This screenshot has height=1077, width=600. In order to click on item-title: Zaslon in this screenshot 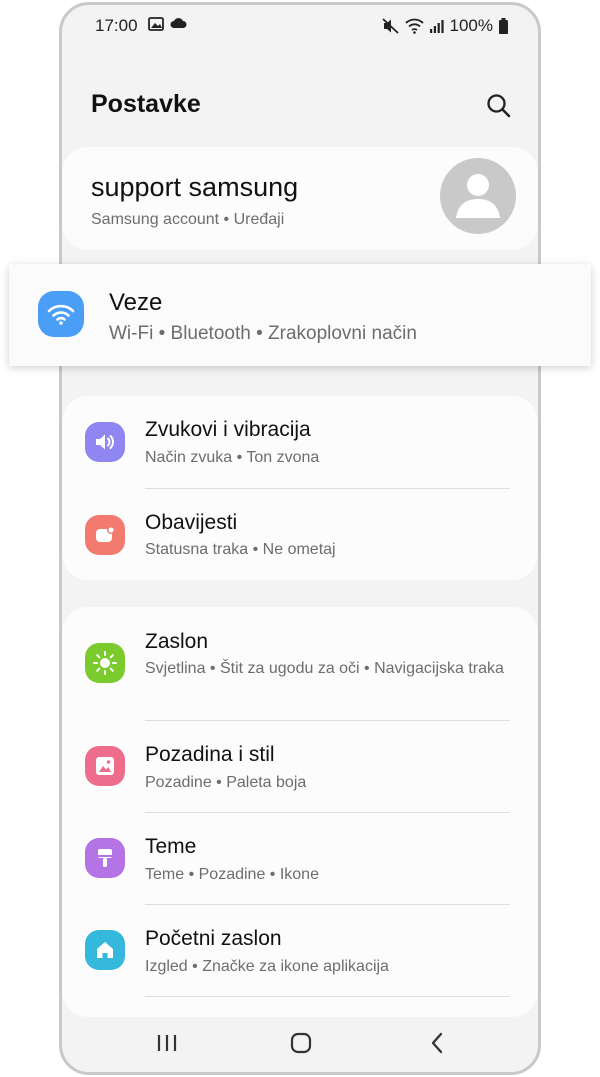, I will do `click(177, 641)`.